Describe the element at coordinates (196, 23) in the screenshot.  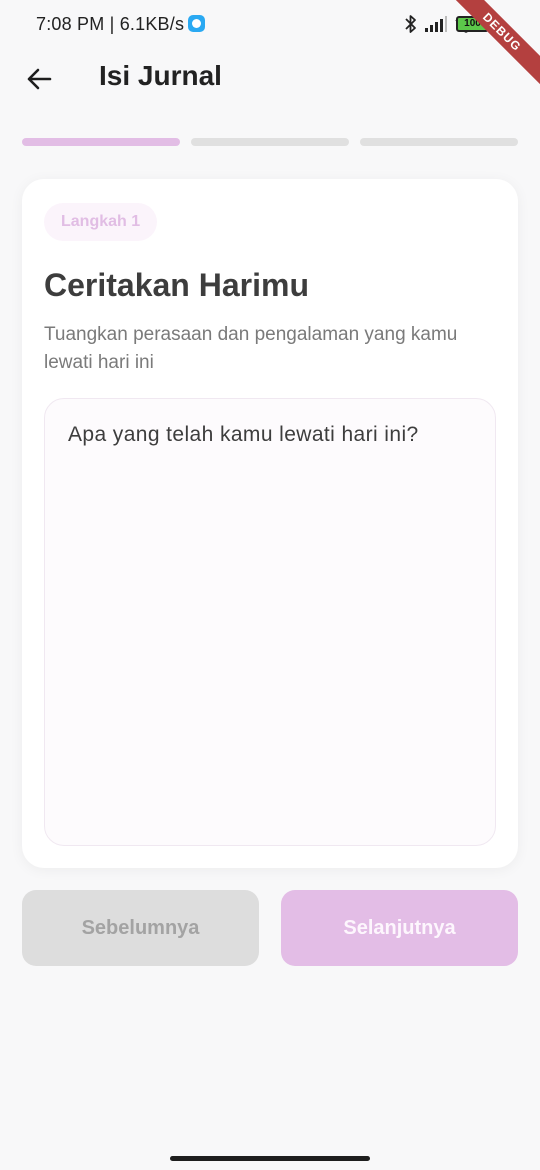
I see `notification-app-icon` at that location.